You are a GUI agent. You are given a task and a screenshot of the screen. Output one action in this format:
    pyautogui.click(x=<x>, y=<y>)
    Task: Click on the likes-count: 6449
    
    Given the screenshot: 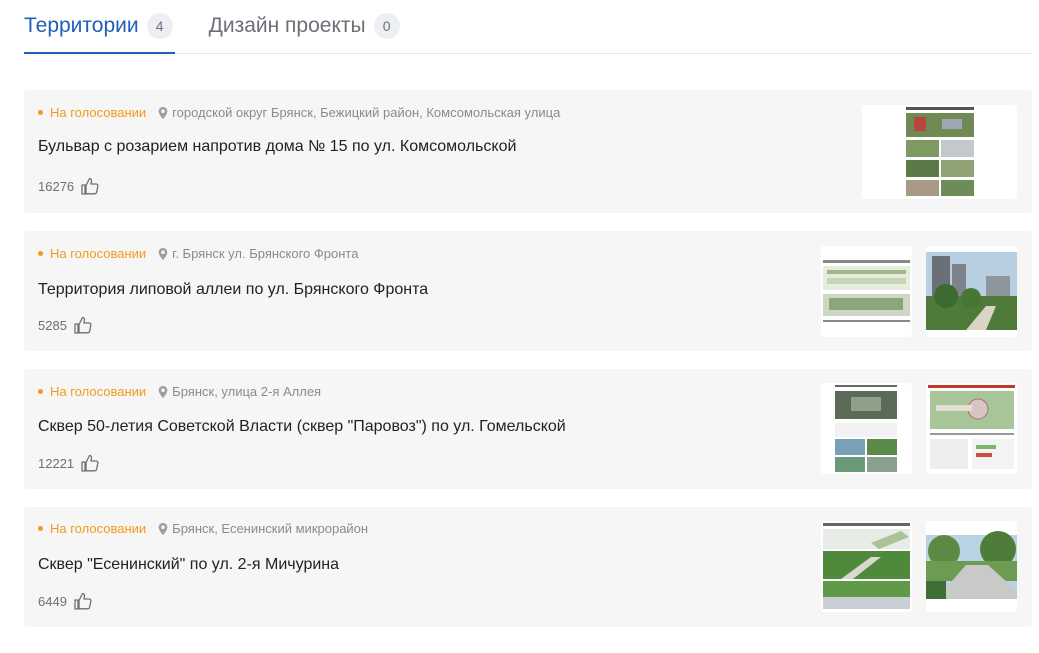 What is the action you would take?
    pyautogui.click(x=52, y=601)
    